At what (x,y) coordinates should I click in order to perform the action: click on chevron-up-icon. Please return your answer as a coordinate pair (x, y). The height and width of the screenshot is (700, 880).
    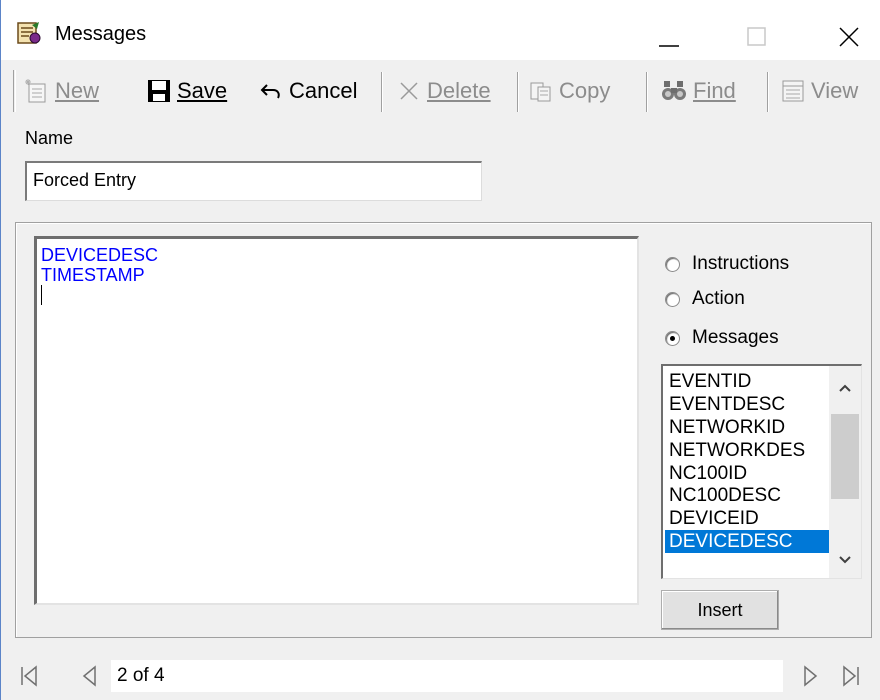
    Looking at the image, I should click on (845, 388).